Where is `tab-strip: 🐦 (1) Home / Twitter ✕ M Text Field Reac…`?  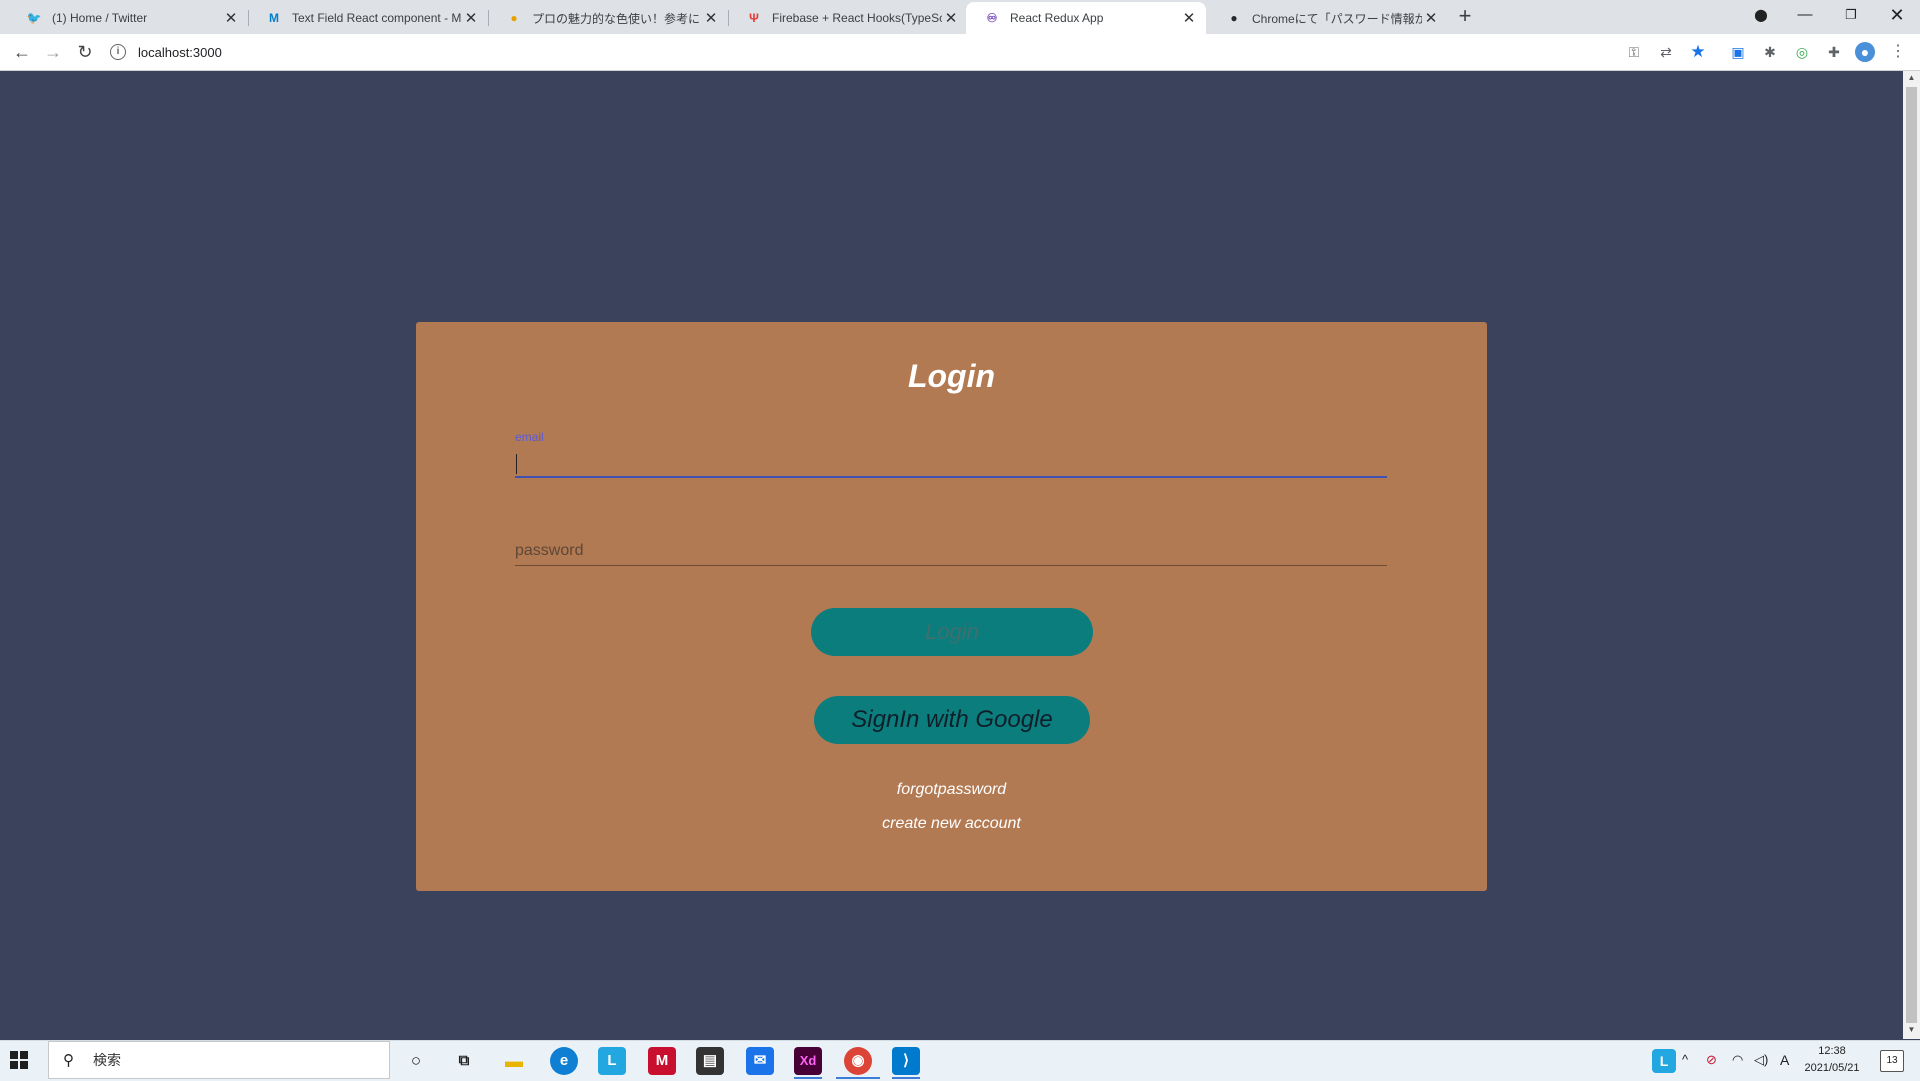
tab-strip: 🐦 (1) Home / Twitter ✕ M Text Field Reac… is located at coordinates (960, 17).